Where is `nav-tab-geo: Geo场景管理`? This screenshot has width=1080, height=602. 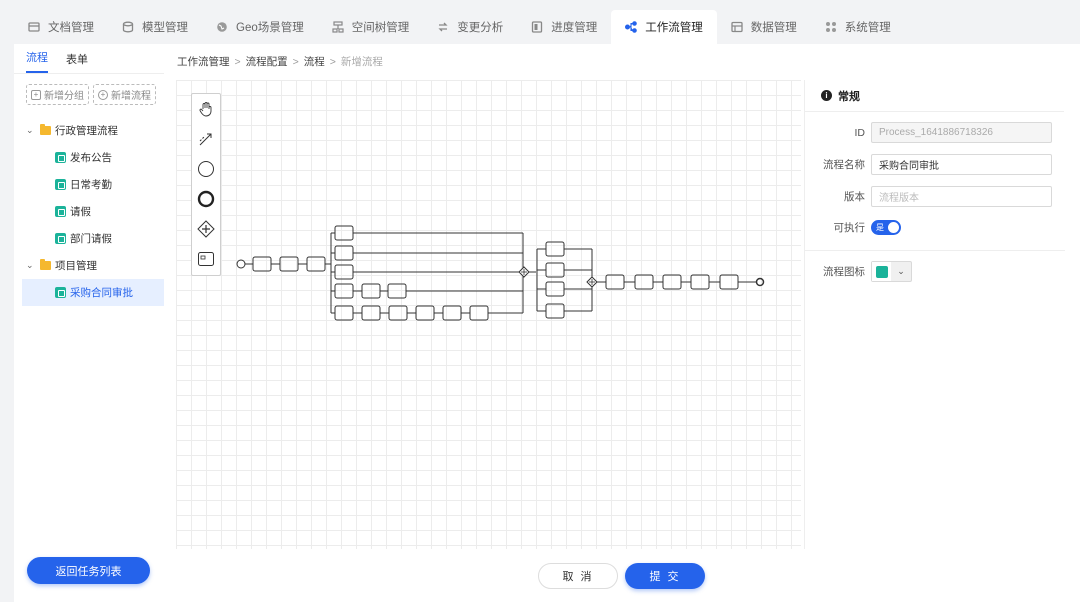 nav-tab-geo: Geo场景管理 is located at coordinates (260, 27).